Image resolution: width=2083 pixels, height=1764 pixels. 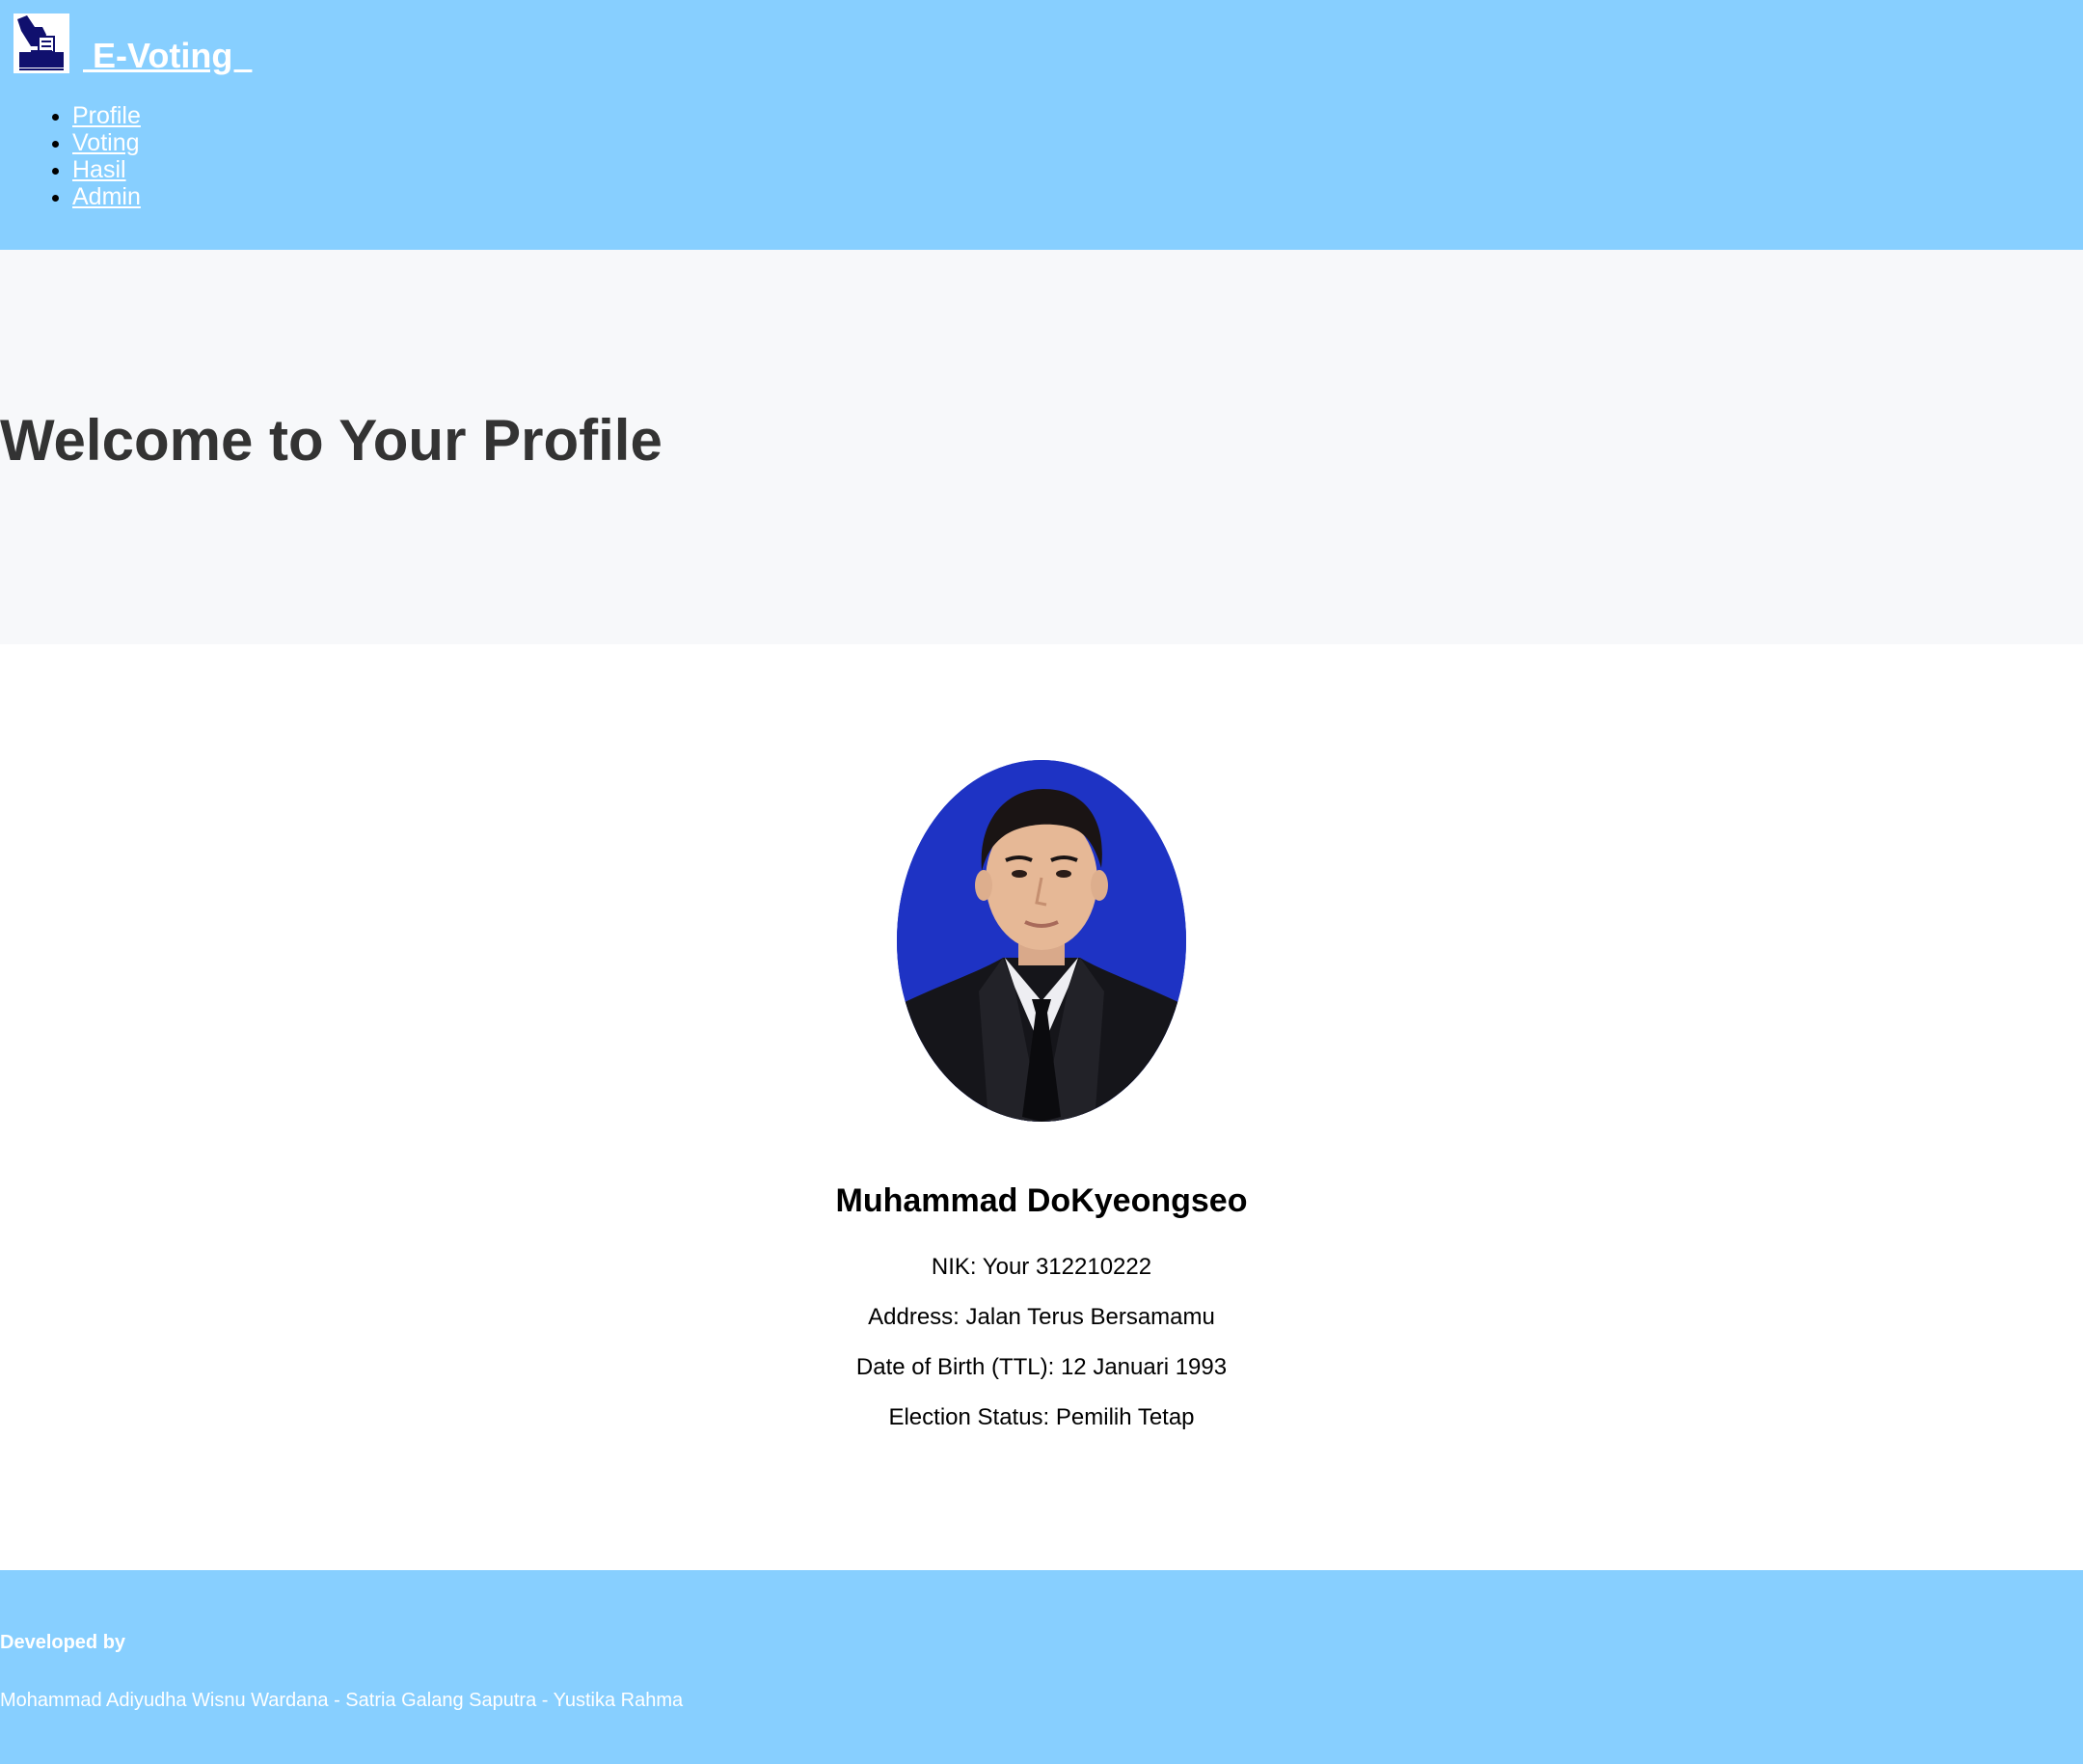 What do you see at coordinates (1041, 1267) in the screenshot?
I see `profile-nik: NIK: Your 312210222` at bounding box center [1041, 1267].